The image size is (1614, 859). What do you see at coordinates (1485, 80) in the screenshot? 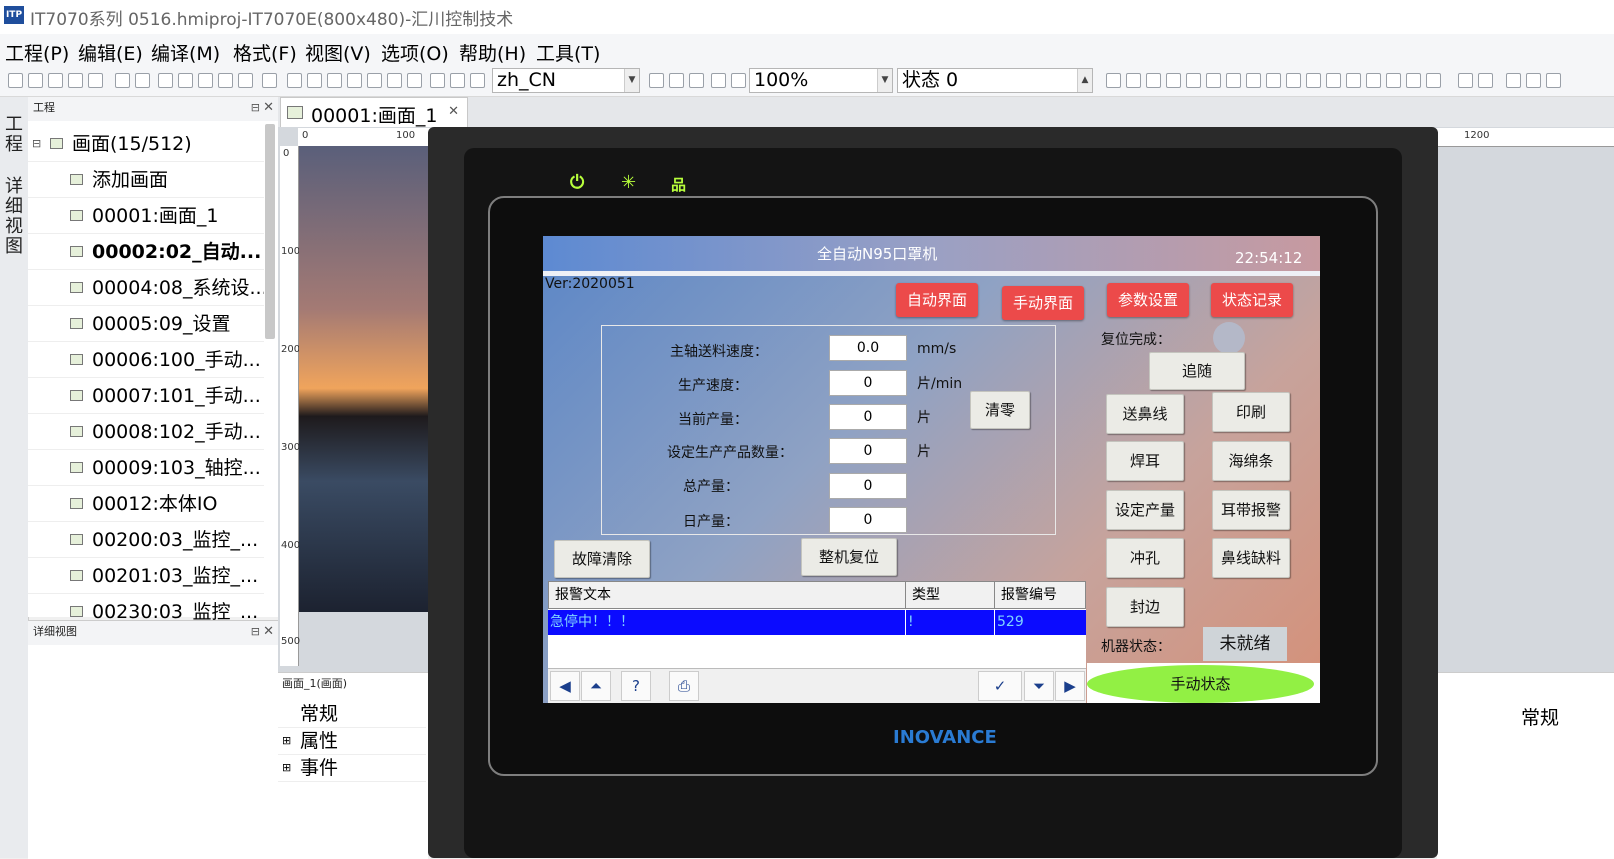
I see `unlock-icon` at bounding box center [1485, 80].